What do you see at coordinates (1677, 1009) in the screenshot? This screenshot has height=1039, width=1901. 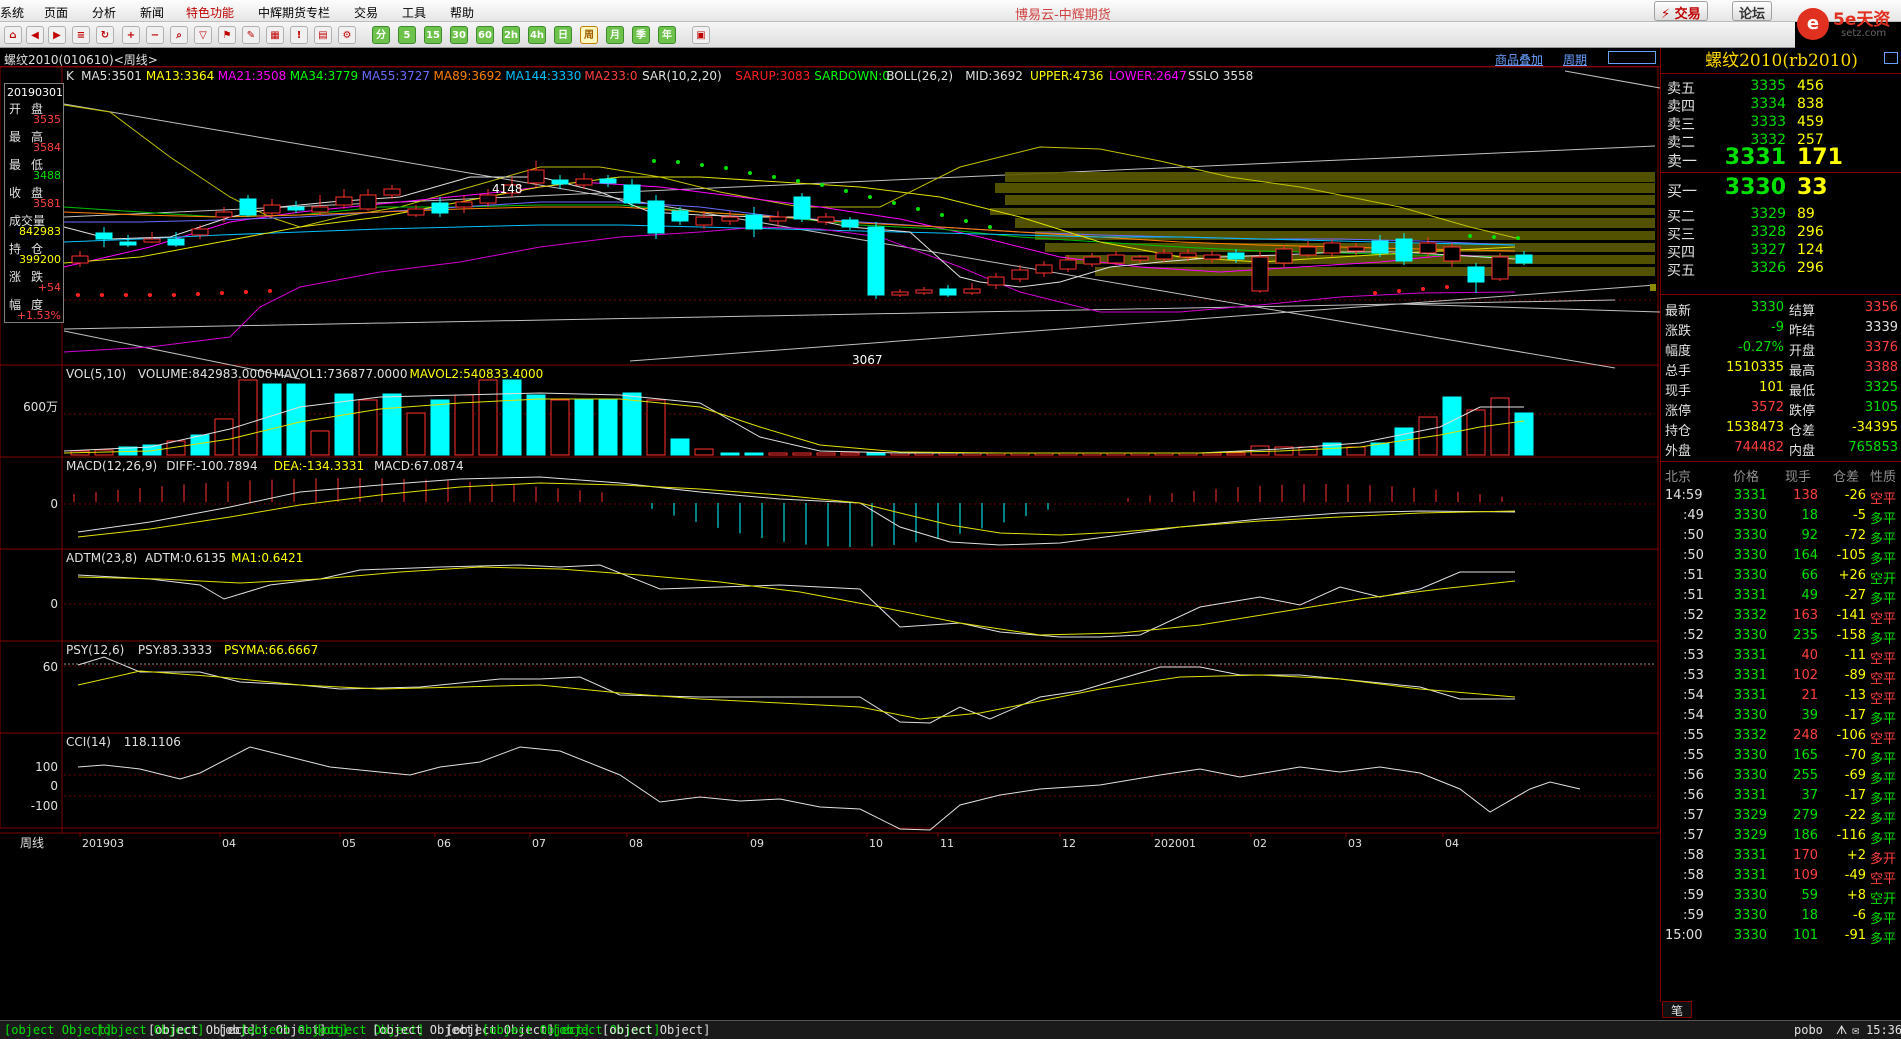 I see `tick-tab: 笔` at bounding box center [1677, 1009].